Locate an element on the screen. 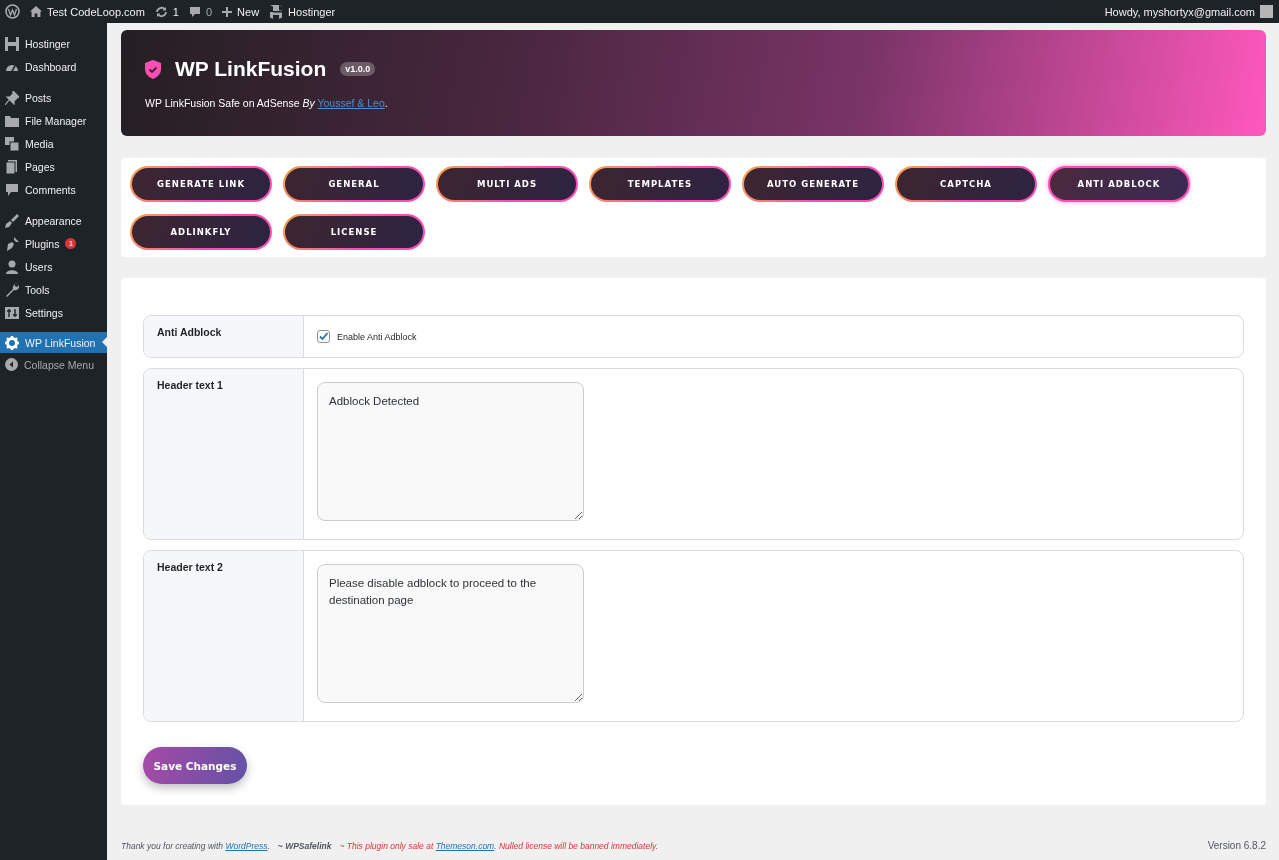 Image resolution: width=1279 pixels, height=860 pixels. sidebar-item: Plugins 1 is located at coordinates (53, 243).